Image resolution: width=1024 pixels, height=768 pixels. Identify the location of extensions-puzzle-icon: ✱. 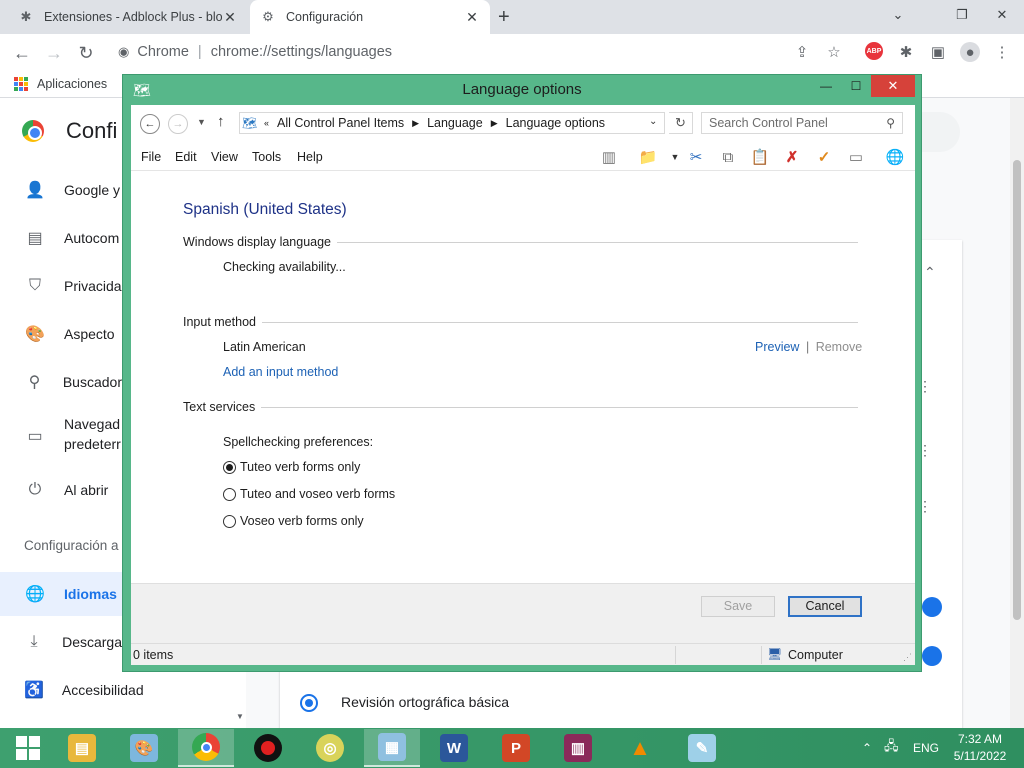
(906, 52).